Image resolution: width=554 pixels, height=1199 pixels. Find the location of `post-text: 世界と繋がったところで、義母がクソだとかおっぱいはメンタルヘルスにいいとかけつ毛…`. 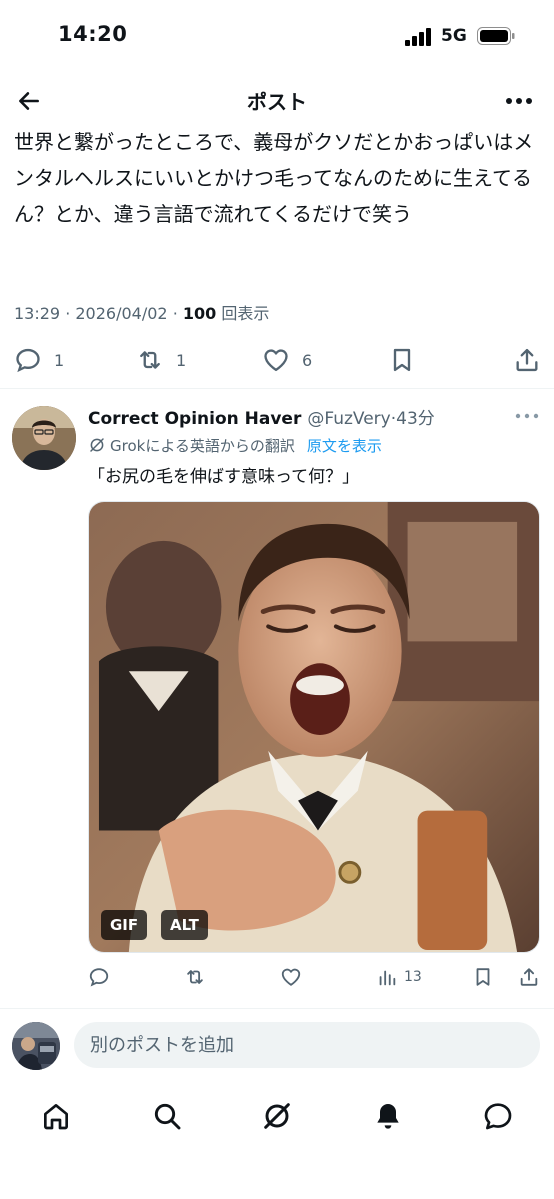

post-text: 世界と繋がったところで、義母がクソだとかおっぱいはメンタルヘルスにいいとかけつ毛… is located at coordinates (274, 178).